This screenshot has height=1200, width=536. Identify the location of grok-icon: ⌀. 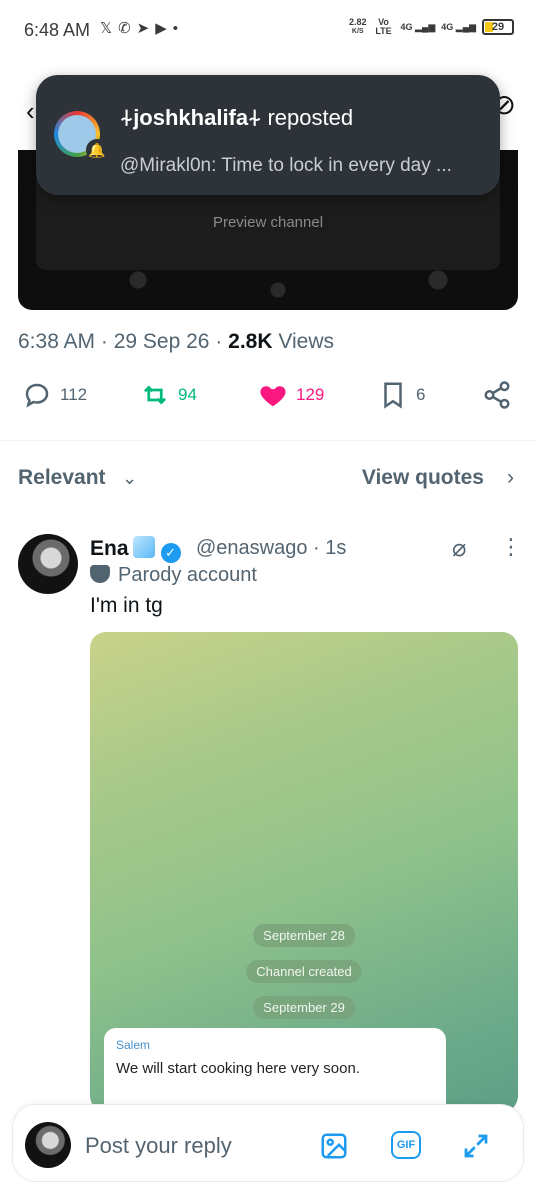
(459, 548).